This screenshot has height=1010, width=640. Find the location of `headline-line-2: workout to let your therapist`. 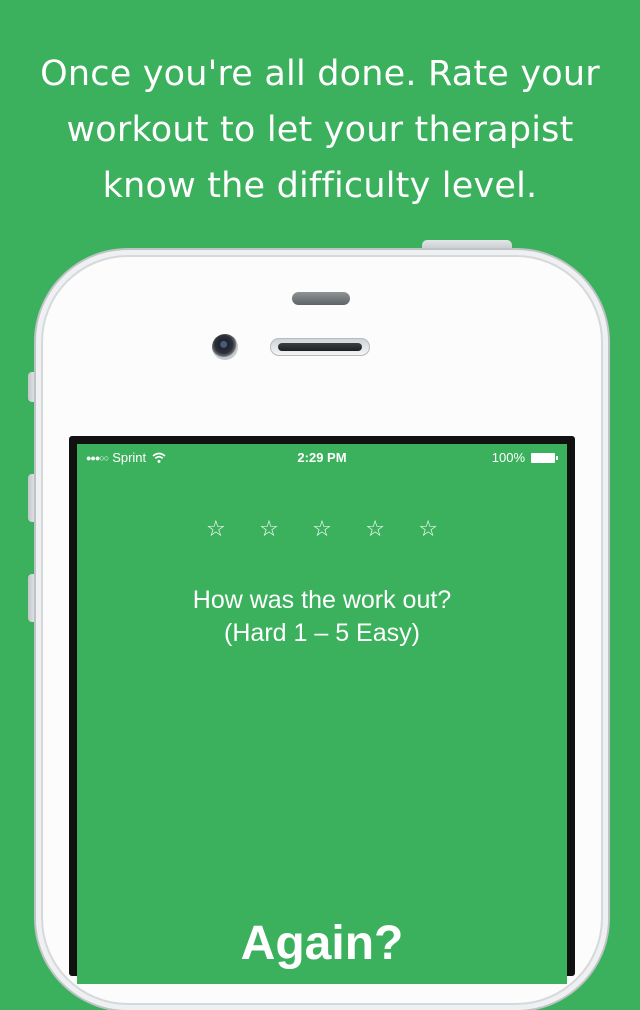

headline-line-2: workout to let your therapist is located at coordinates (320, 130).